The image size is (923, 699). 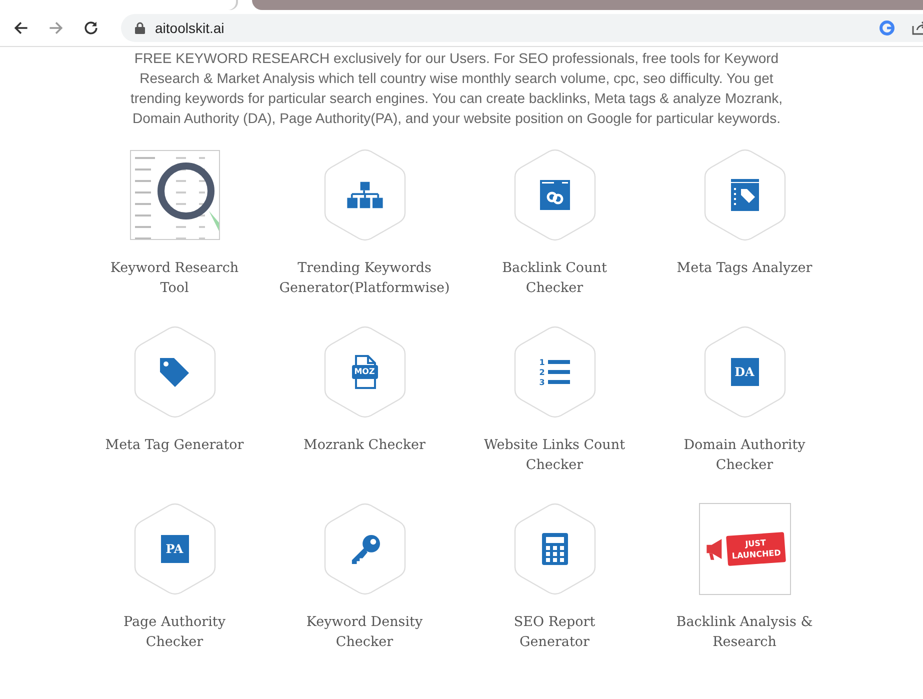 I want to click on lock-icon, so click(x=140, y=28).